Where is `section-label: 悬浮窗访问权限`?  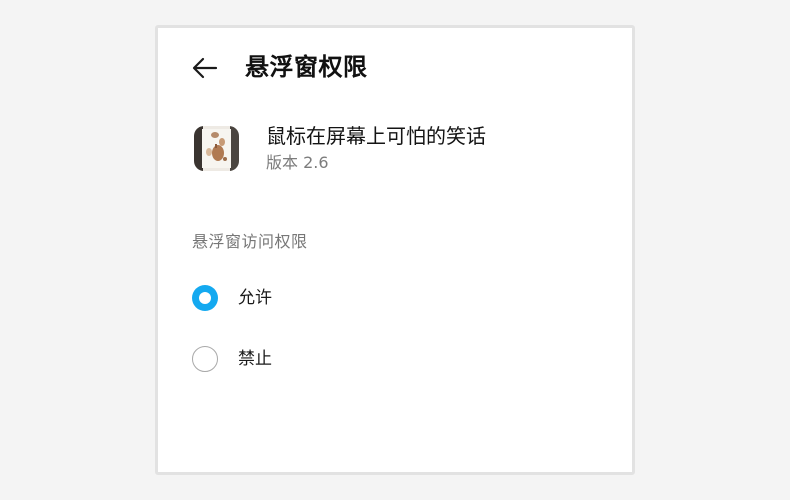 section-label: 悬浮窗访问权限 is located at coordinates (250, 241).